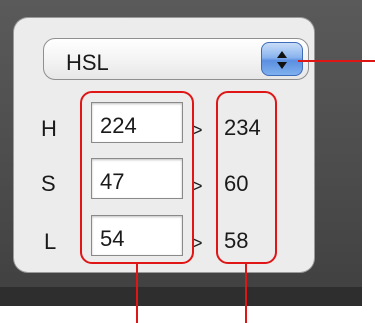 The image size is (375, 323). I want to click on page-margin-right, so click(368, 161).